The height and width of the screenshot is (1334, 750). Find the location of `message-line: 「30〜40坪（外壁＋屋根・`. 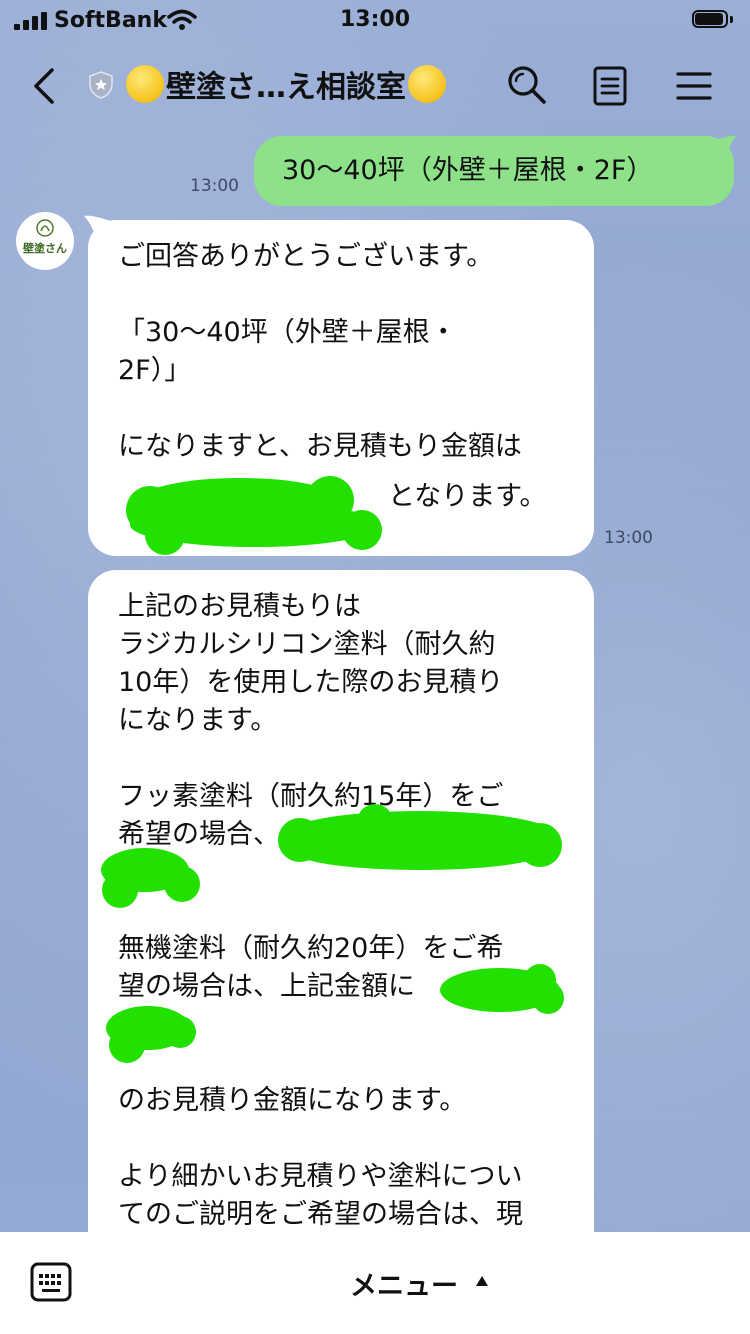

message-line: 「30〜40坪（外壁＋屋根・ is located at coordinates (287, 332).